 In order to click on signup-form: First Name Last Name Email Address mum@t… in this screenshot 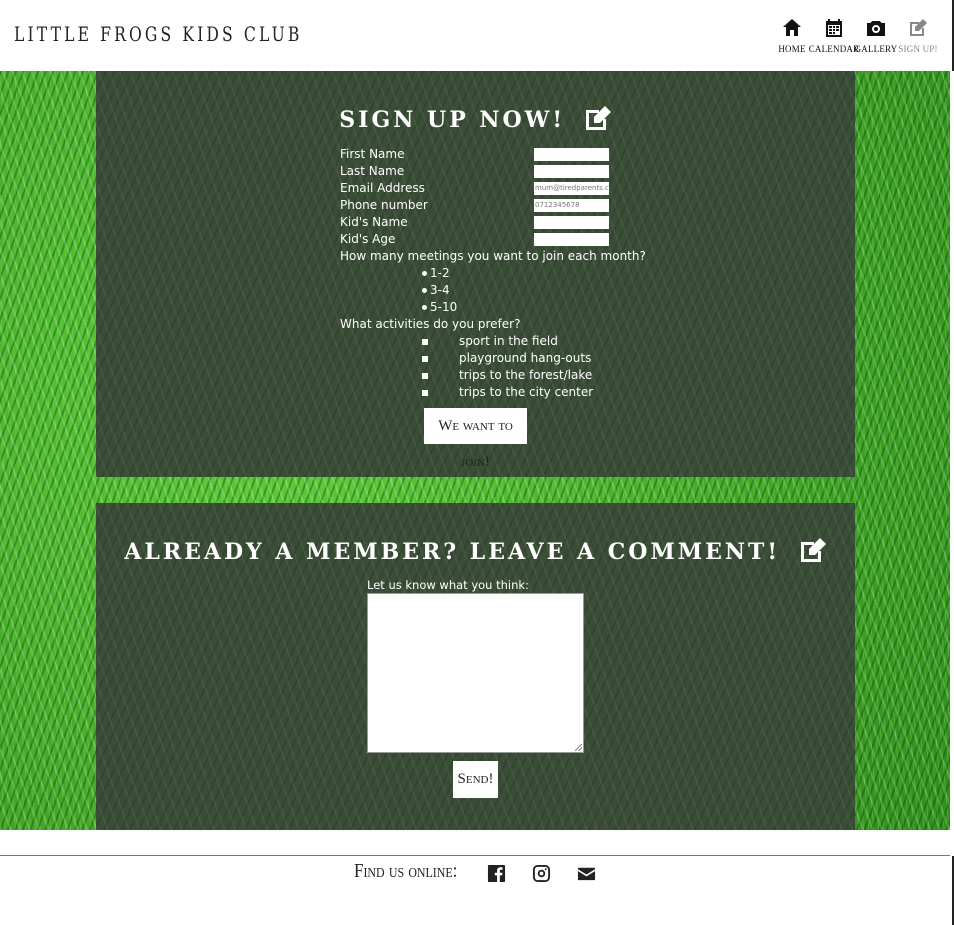, I will do `click(493, 281)`.